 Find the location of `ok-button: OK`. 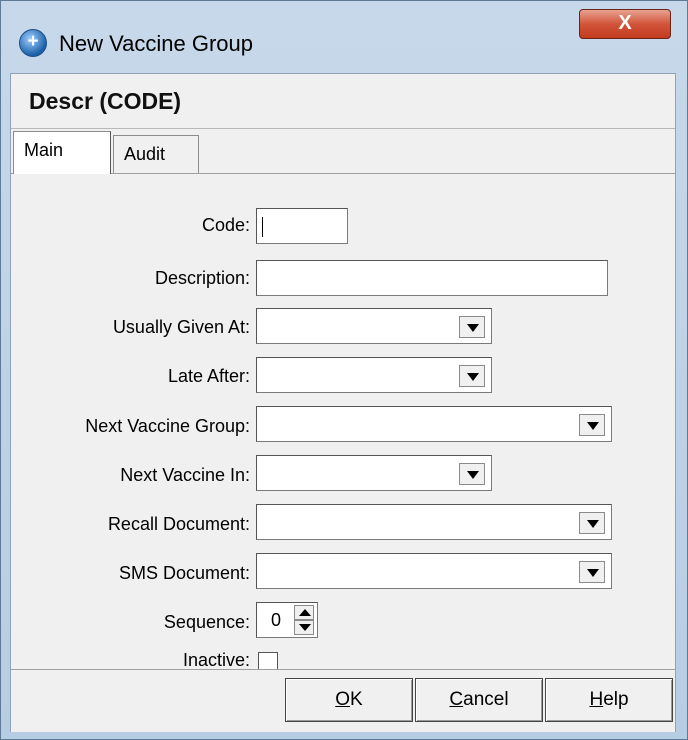

ok-button: OK is located at coordinates (349, 700).